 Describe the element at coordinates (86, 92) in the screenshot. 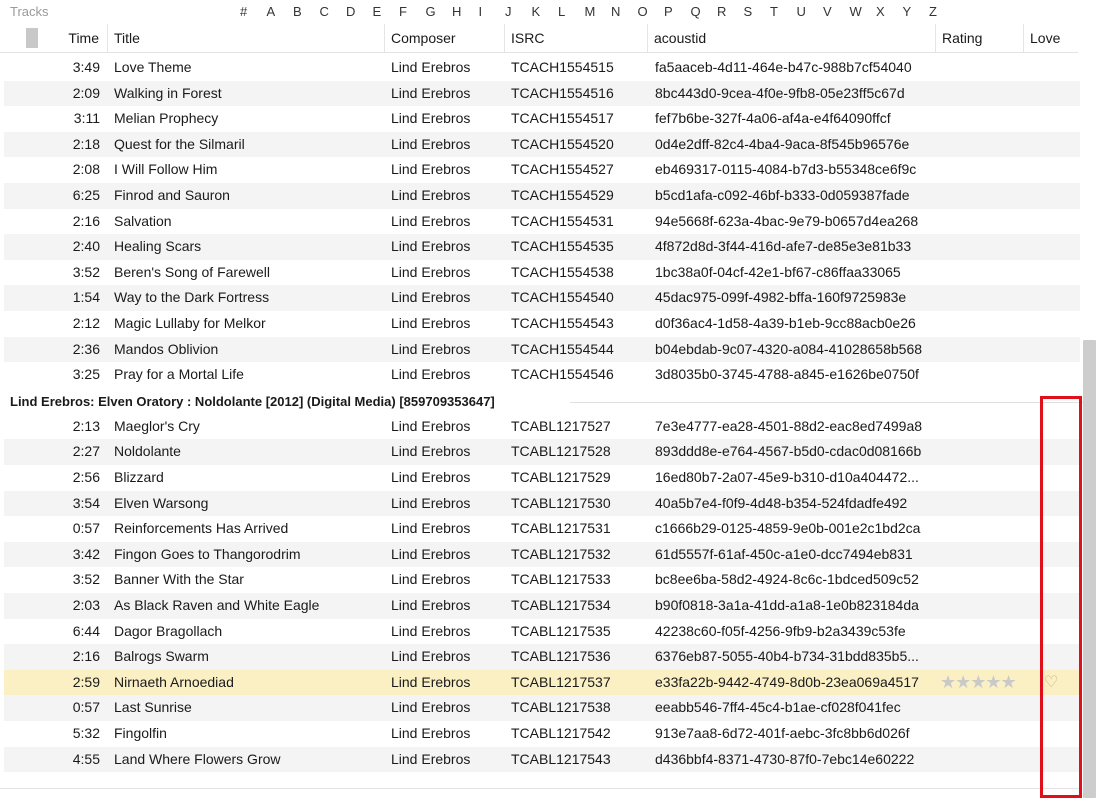

I see `track-time: 2:09` at that location.